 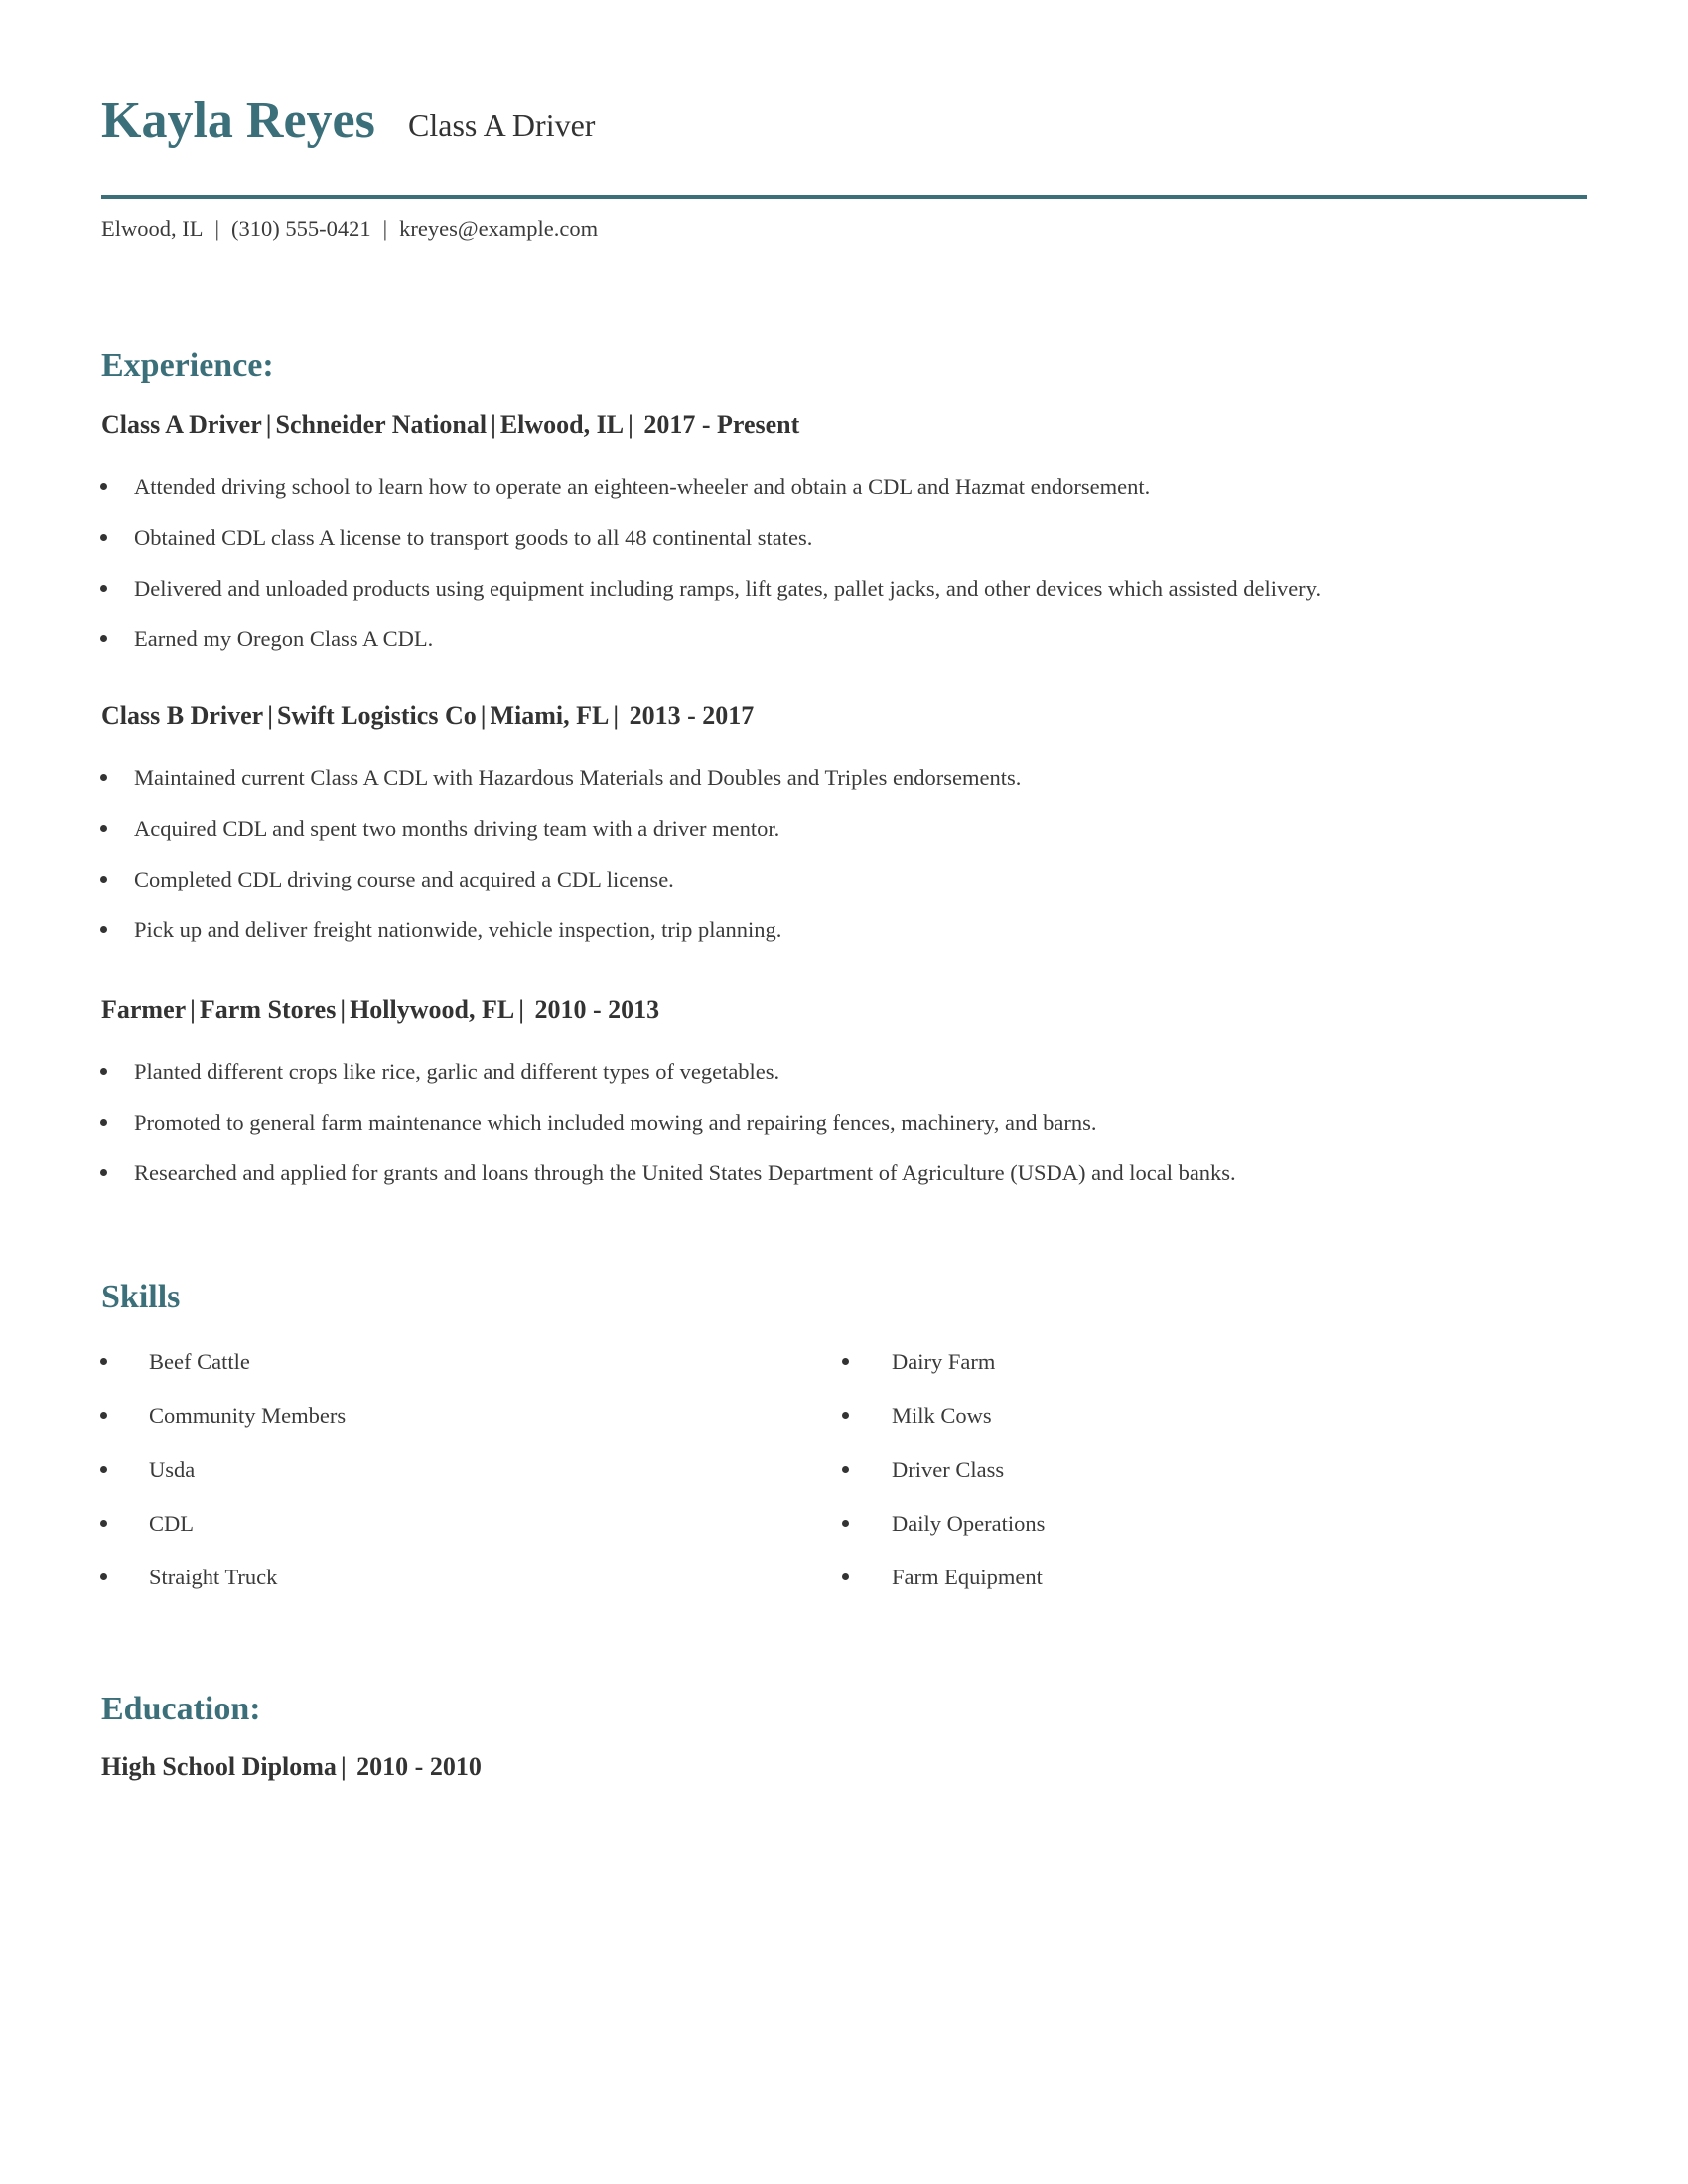 I want to click on contact-phone: (310) 555-0421, so click(x=301, y=228).